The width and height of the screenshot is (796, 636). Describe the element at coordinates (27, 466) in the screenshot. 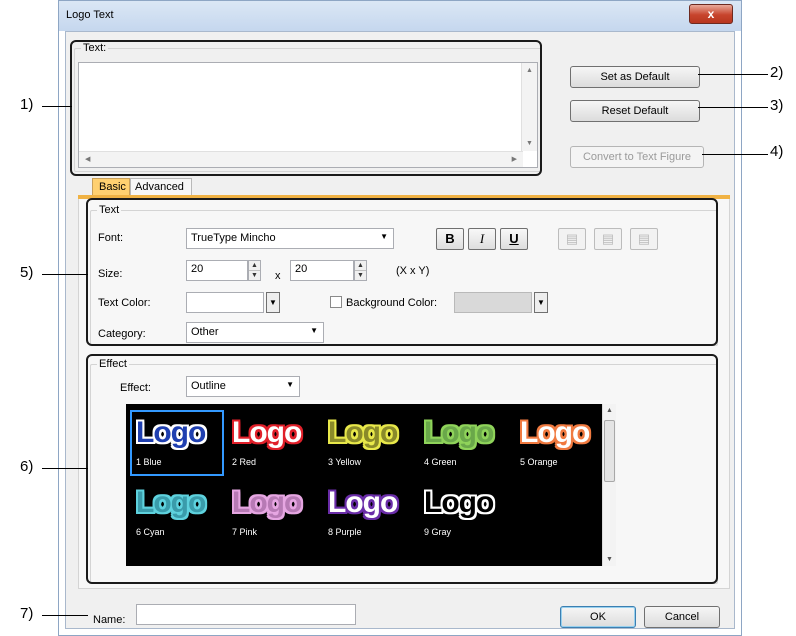

I see `annotation-6: 6)` at that location.